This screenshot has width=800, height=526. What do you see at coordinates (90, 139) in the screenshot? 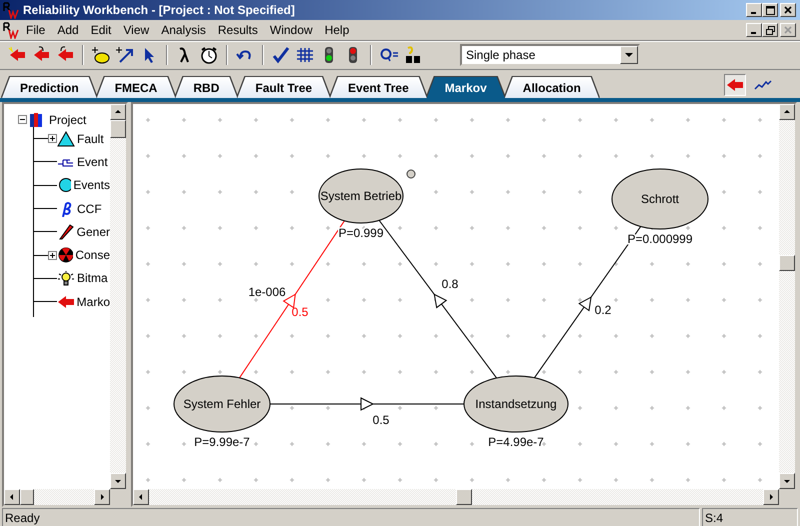
I see `tree-item: Fault` at bounding box center [90, 139].